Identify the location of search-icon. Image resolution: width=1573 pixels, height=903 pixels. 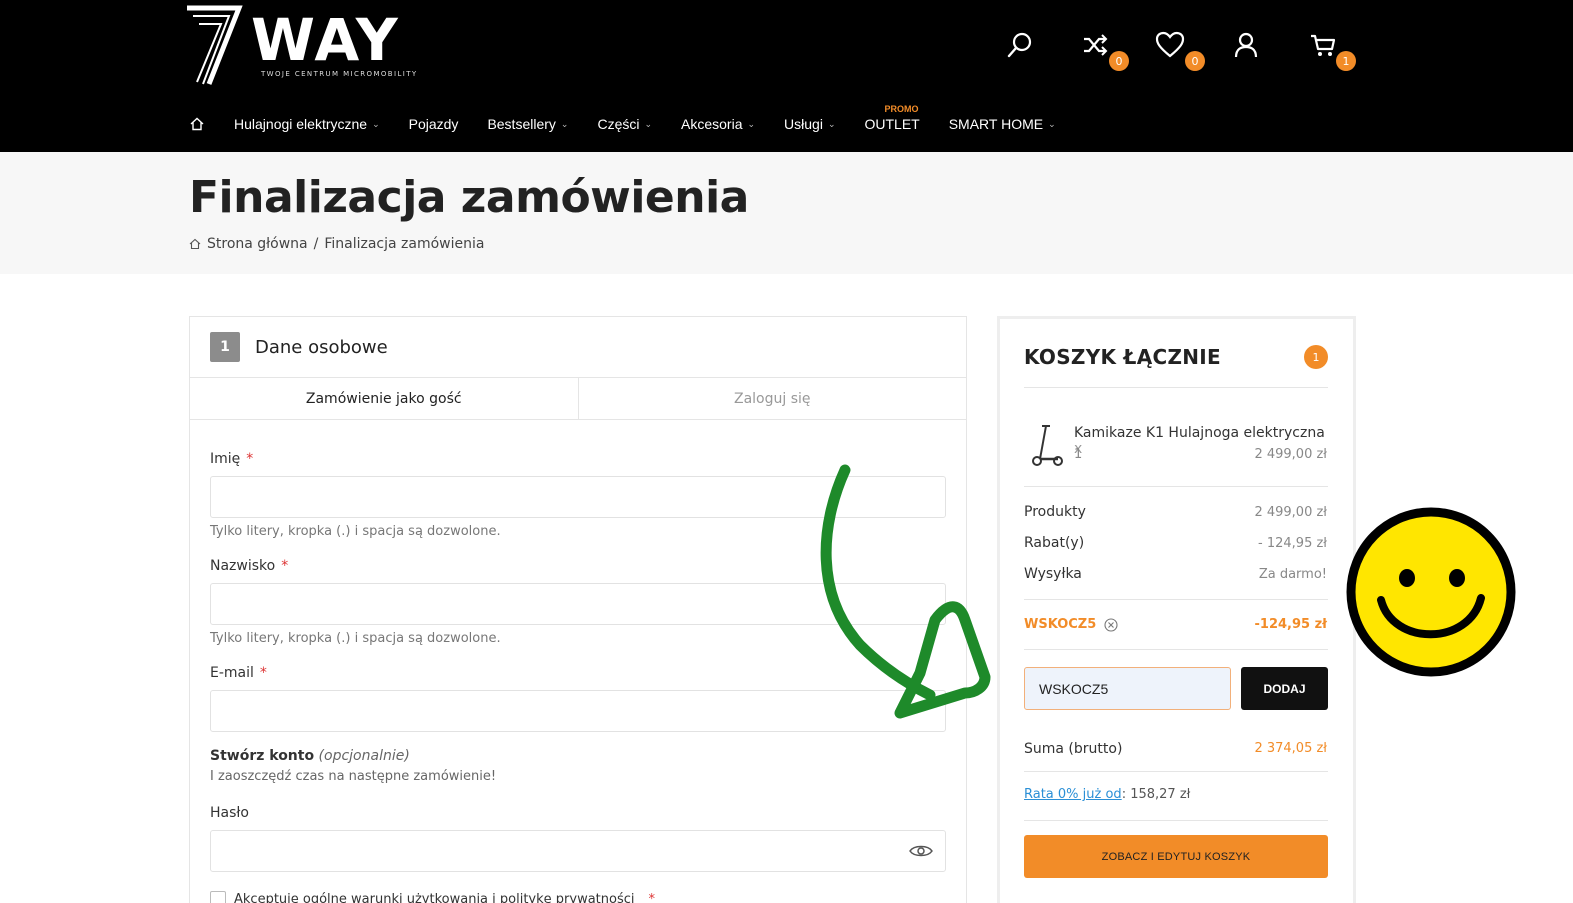
(1019, 45).